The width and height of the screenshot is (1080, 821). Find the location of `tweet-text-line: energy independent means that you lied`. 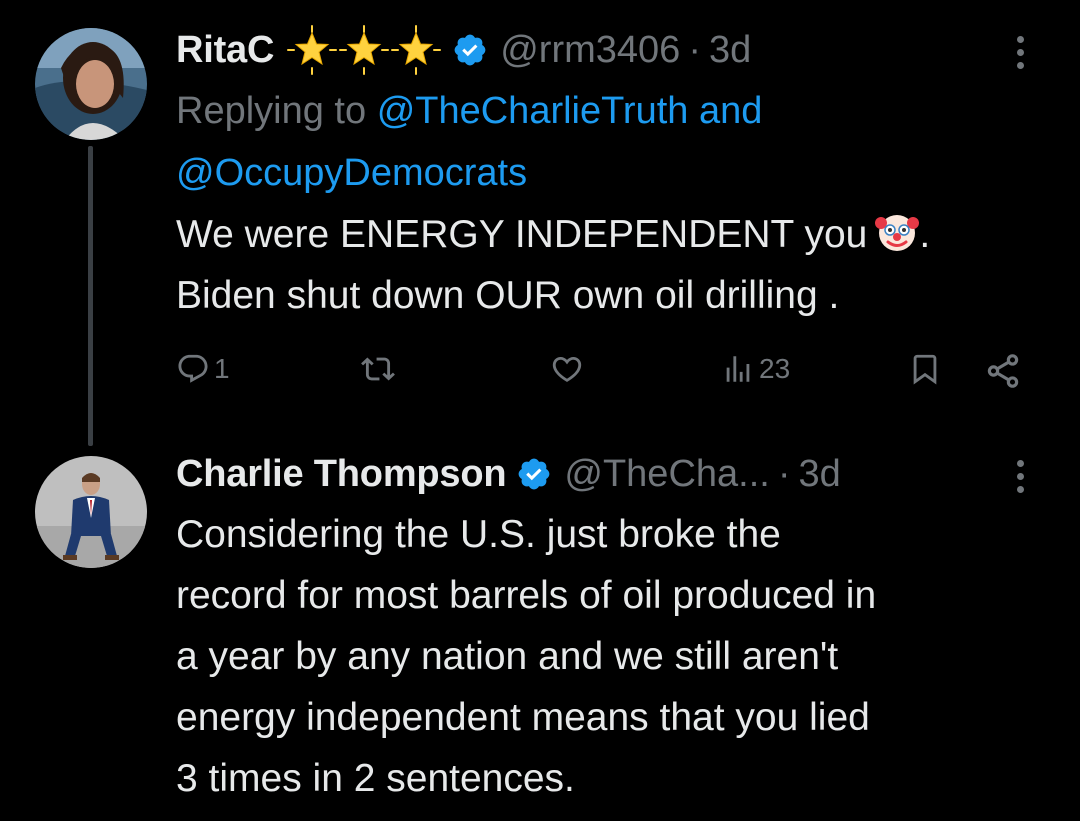

tweet-text-line: energy independent means that you lied is located at coordinates (523, 717).